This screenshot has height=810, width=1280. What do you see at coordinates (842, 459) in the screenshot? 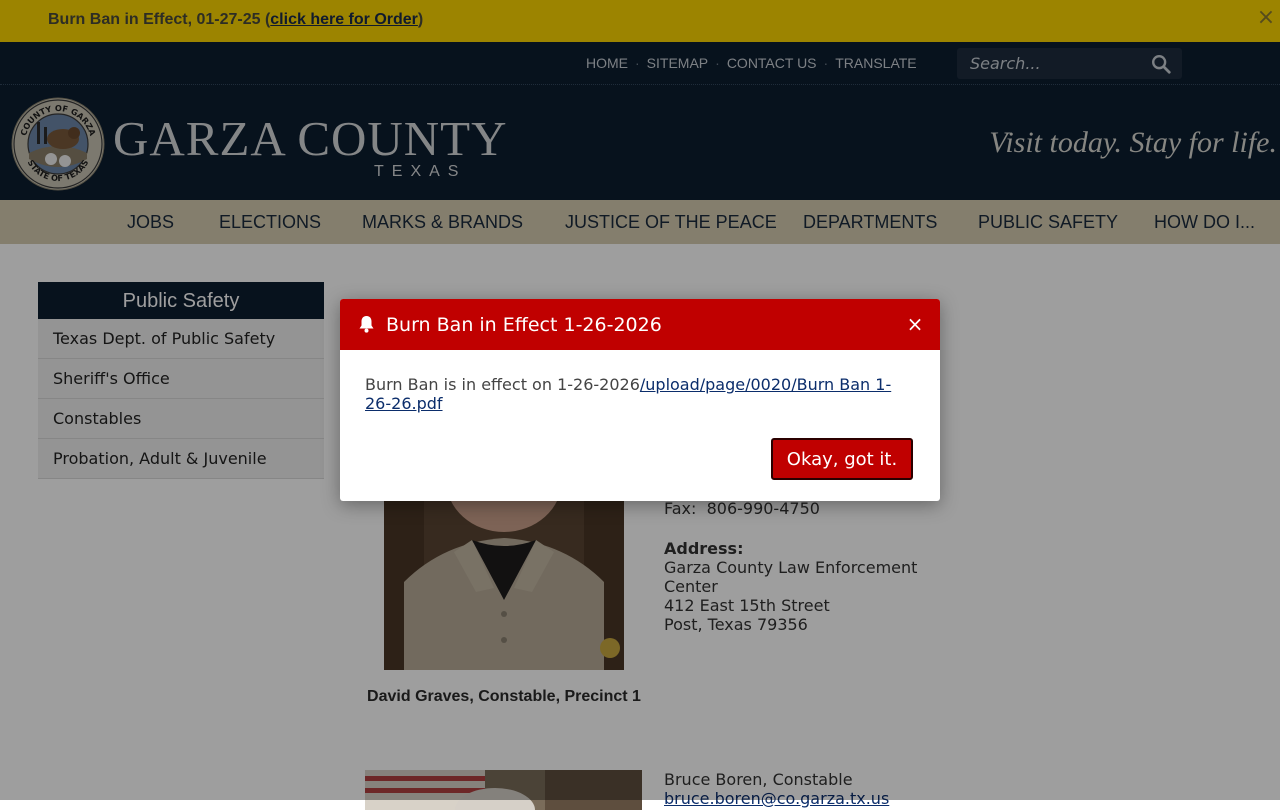
I see `okay-got-it-button: Okay, got it.` at bounding box center [842, 459].